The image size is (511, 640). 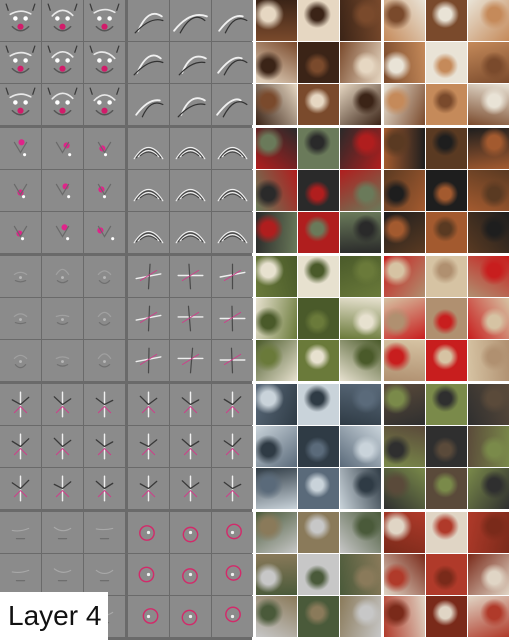 What do you see at coordinates (54, 616) in the screenshot?
I see `layer-label: Layer 4` at bounding box center [54, 616].